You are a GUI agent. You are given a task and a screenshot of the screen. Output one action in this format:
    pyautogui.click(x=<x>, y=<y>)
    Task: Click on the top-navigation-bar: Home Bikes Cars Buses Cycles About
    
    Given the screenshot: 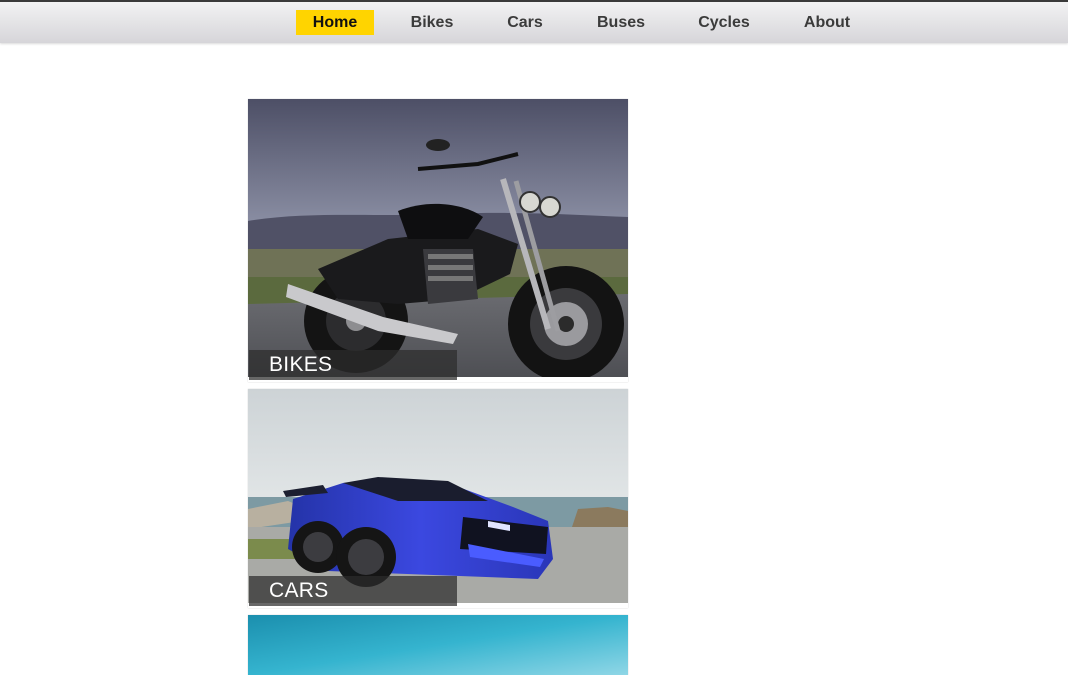 What is the action you would take?
    pyautogui.click(x=534, y=21)
    